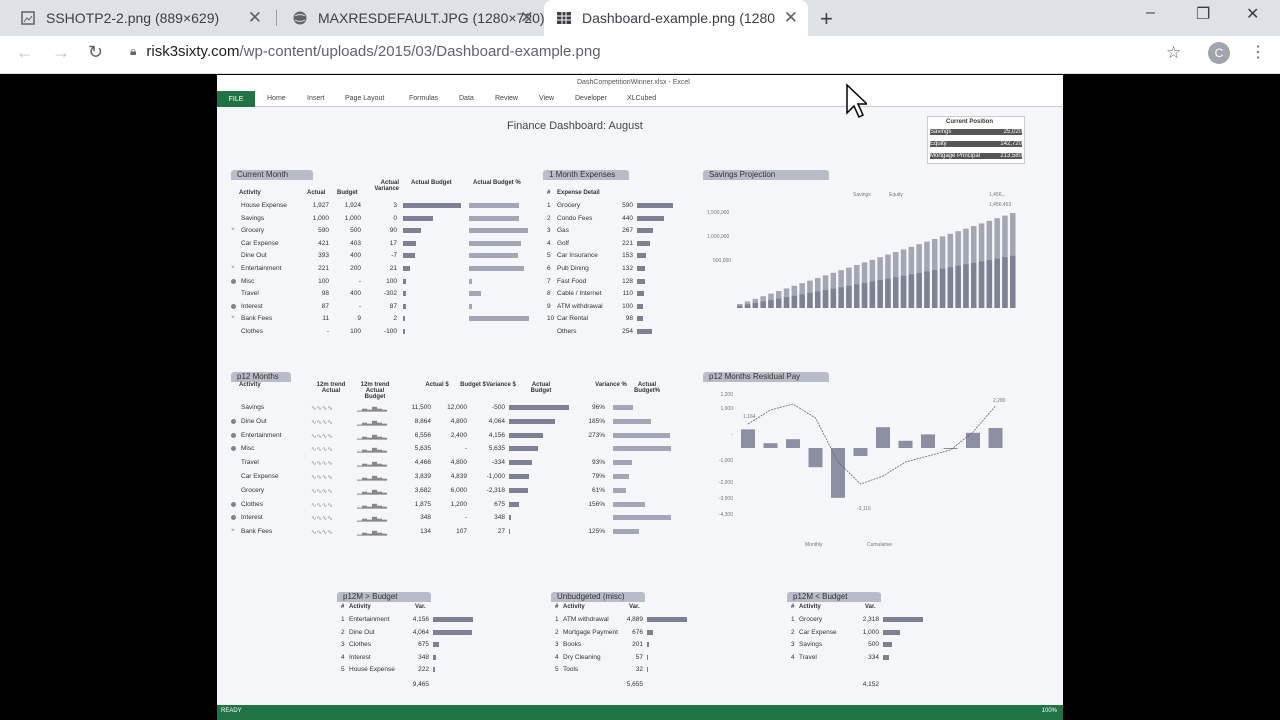 This screenshot has width=1280, height=720. What do you see at coordinates (557, 632) in the screenshot?
I see `row-number: 2` at bounding box center [557, 632].